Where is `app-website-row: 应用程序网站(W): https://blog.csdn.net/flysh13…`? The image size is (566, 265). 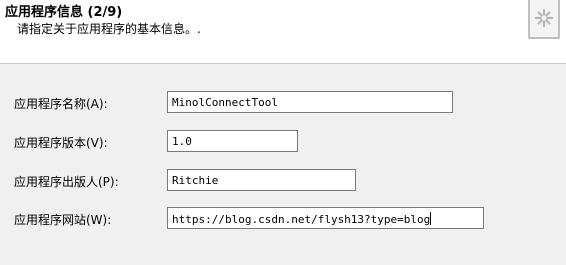 app-website-row: 应用程序网站(W): https://blog.csdn.net/flysh13… is located at coordinates (283, 219).